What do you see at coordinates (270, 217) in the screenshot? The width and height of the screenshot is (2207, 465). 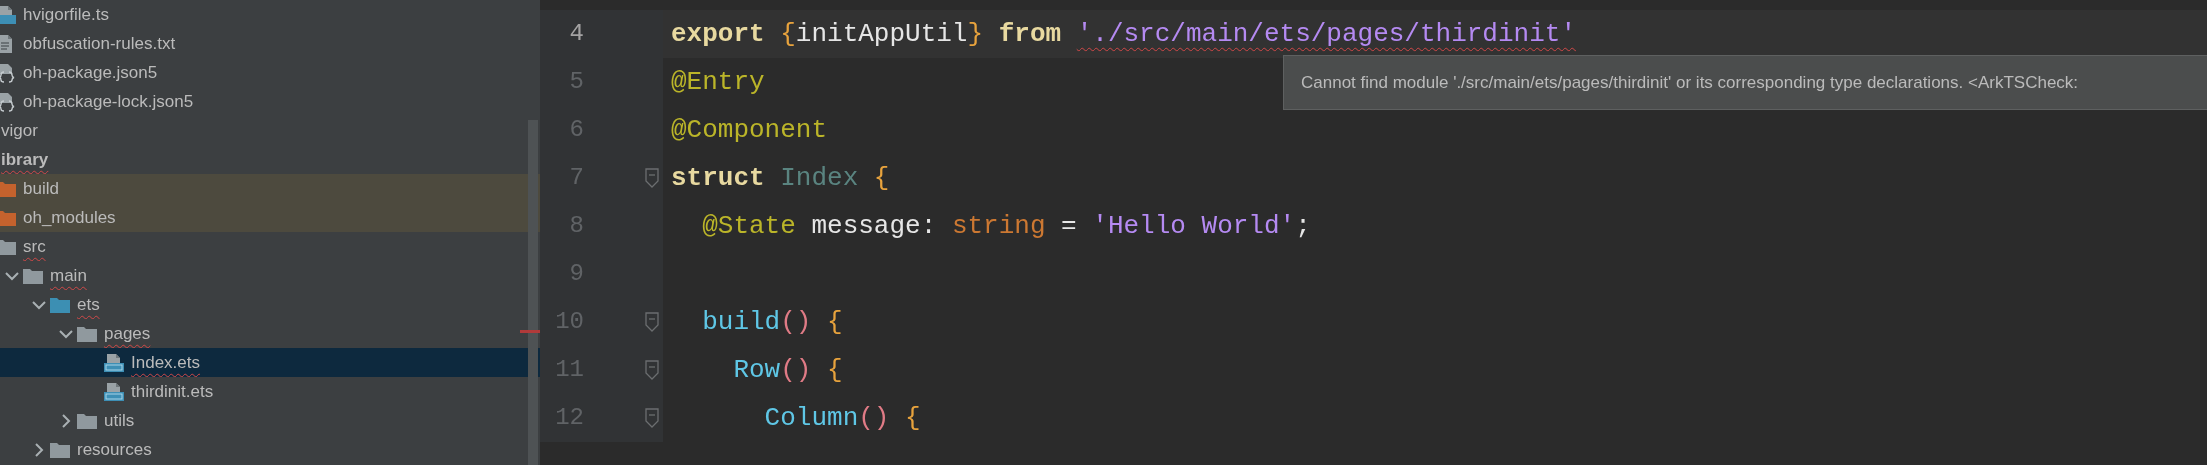 I see `excluded-tree-row: oh_modules` at bounding box center [270, 217].